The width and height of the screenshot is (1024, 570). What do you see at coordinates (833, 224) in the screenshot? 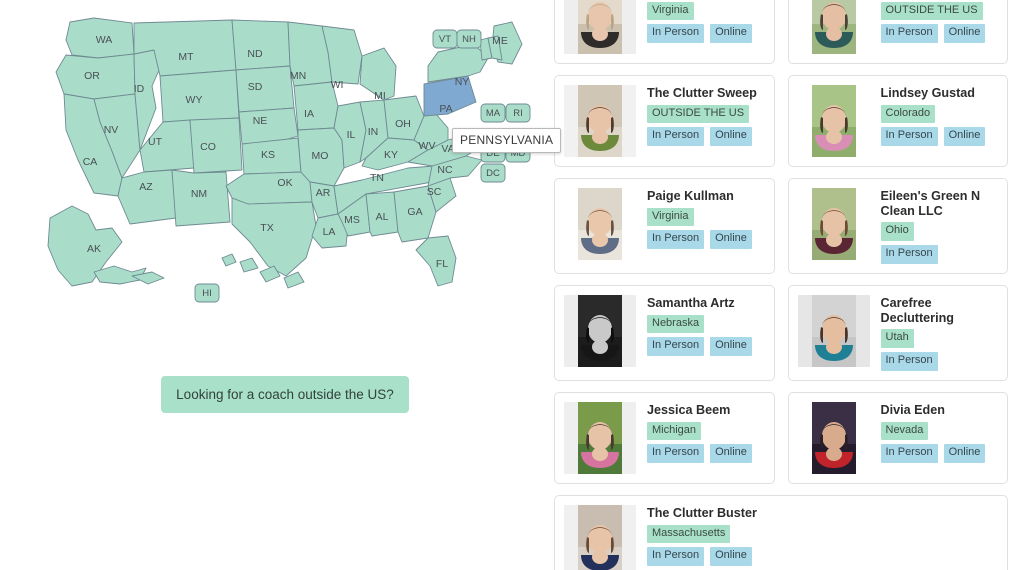
I see `portrait-eileens-green-n-clean` at bounding box center [833, 224].